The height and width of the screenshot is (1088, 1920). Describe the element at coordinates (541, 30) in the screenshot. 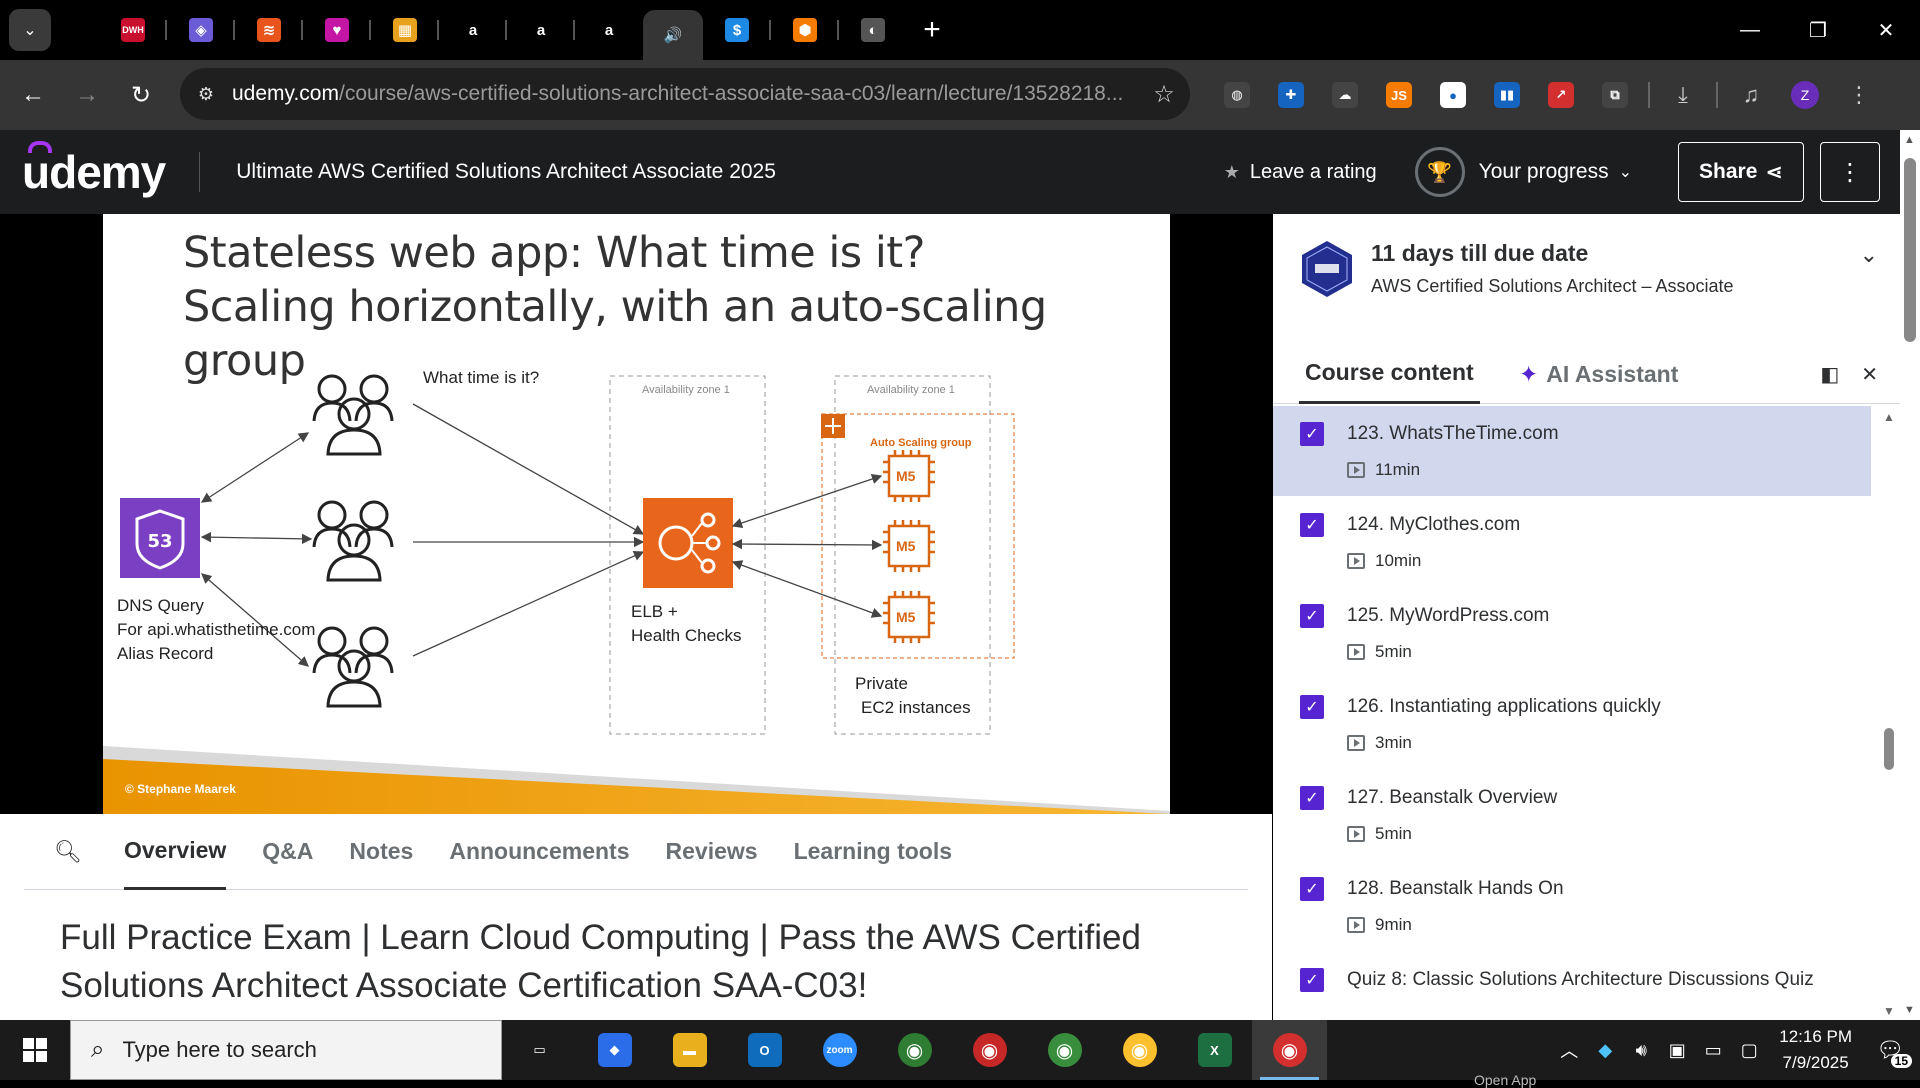

I see `tab-amazon-2: a` at that location.